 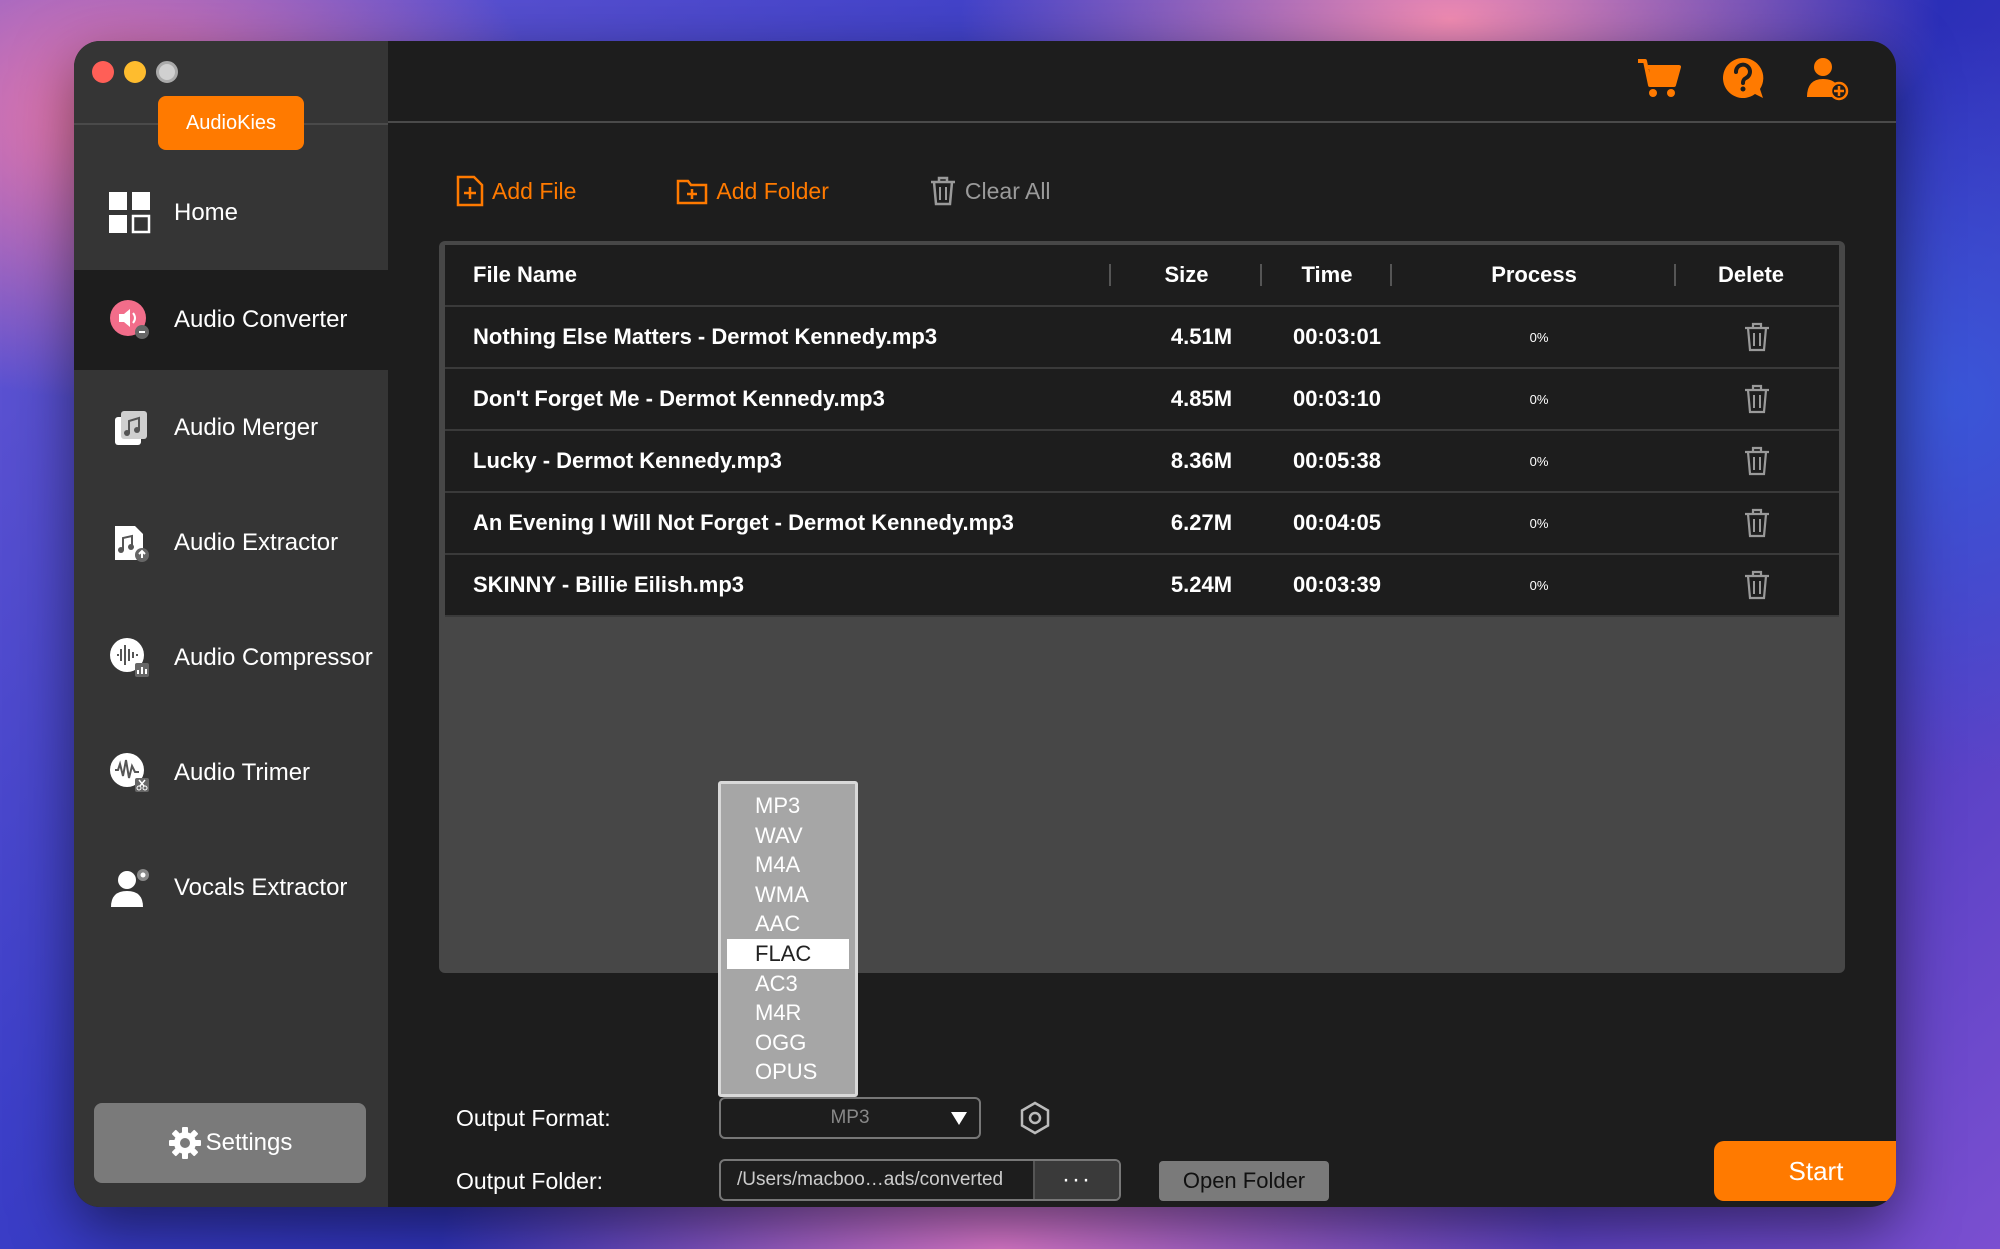 I want to click on minimize-window-button, so click(x=135, y=72).